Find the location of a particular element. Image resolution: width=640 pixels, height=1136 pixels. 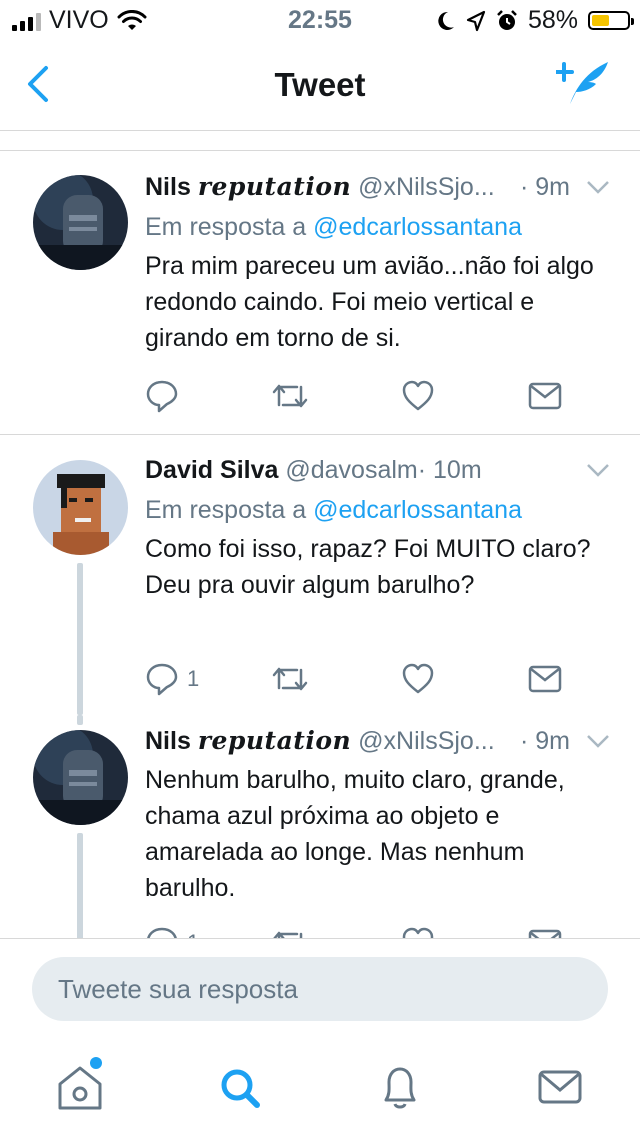

search-icon is located at coordinates (240, 1088).